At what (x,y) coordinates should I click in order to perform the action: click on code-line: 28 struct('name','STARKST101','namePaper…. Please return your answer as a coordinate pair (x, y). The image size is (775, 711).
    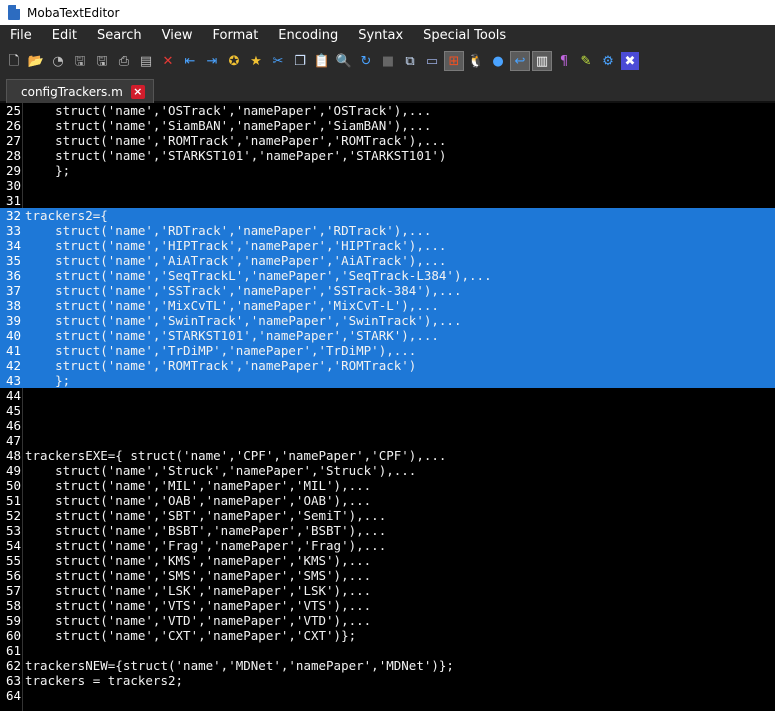
    Looking at the image, I should click on (387, 155).